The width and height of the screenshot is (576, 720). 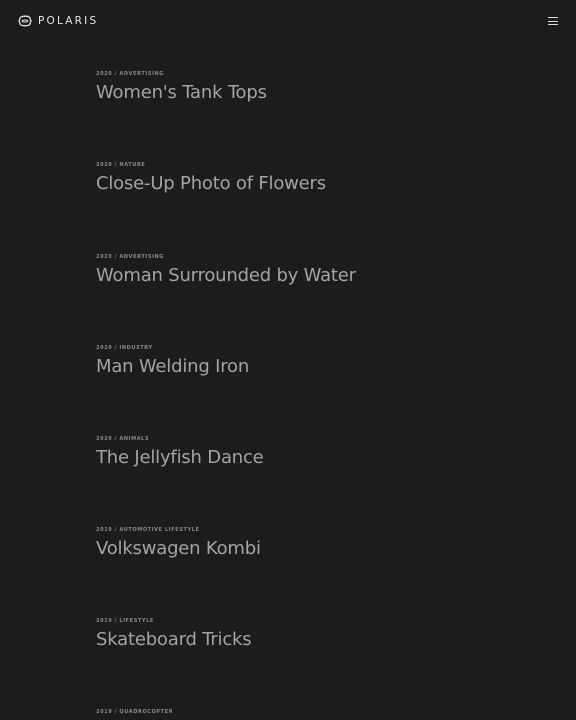 I want to click on site-header: POLARIS, so click(x=288, y=22).